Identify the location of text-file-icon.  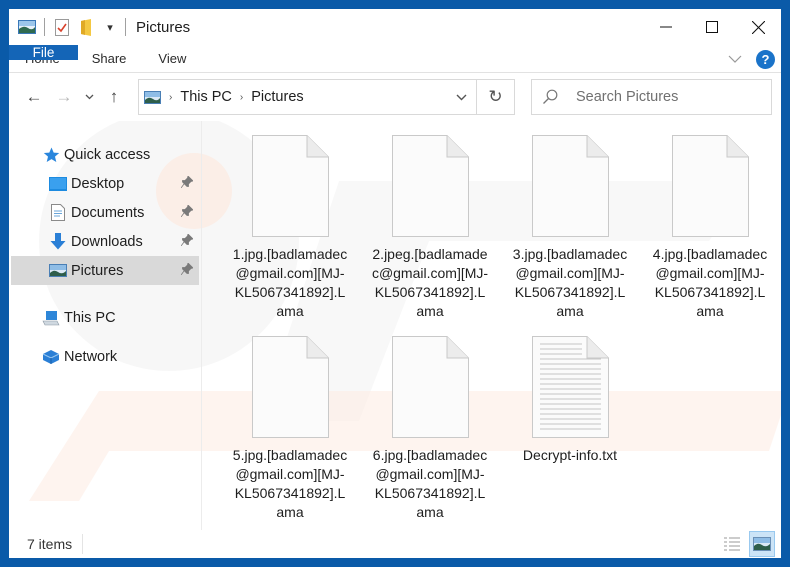
(570, 387).